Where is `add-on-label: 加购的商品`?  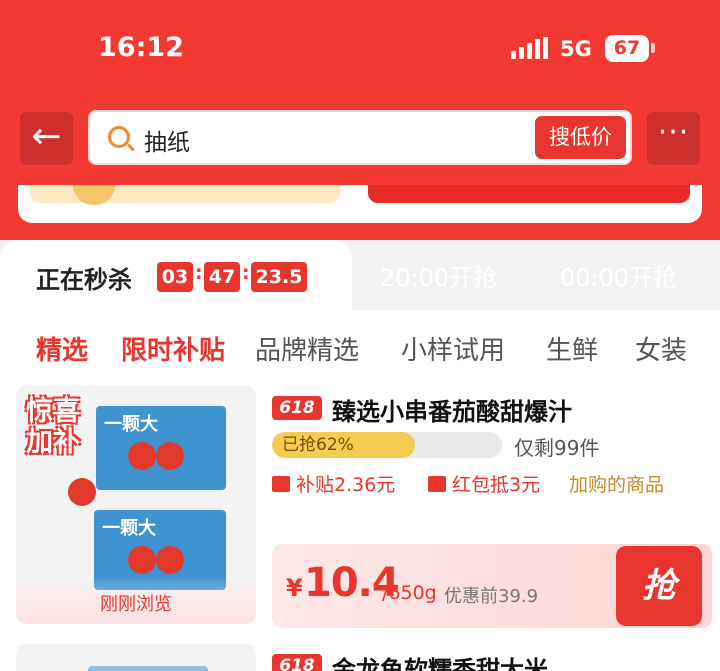
add-on-label: 加购的商品 is located at coordinates (617, 485).